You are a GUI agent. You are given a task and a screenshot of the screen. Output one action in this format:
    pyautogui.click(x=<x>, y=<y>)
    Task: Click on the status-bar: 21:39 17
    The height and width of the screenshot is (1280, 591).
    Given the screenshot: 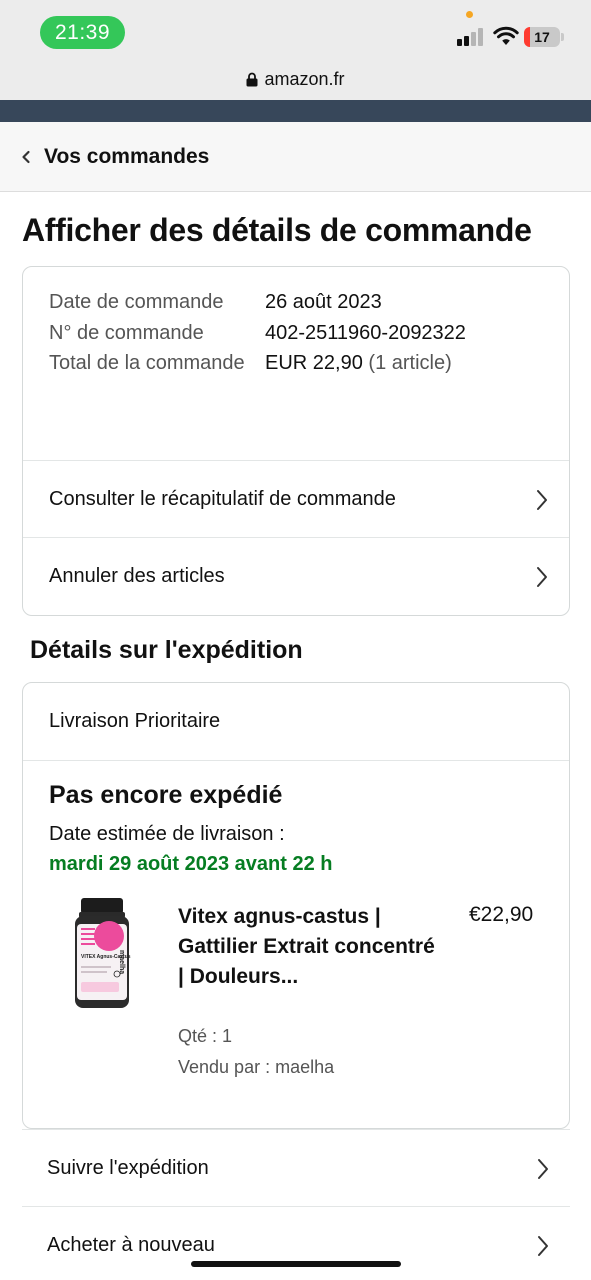 What is the action you would take?
    pyautogui.click(x=295, y=29)
    